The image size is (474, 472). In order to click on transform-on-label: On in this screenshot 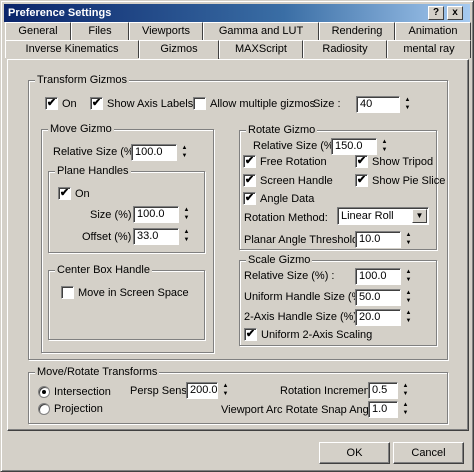, I will do `click(69, 104)`.